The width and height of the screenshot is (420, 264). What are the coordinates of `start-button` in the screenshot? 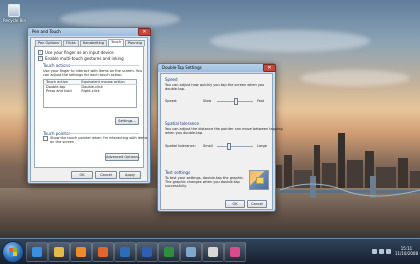 It's located at (13, 252).